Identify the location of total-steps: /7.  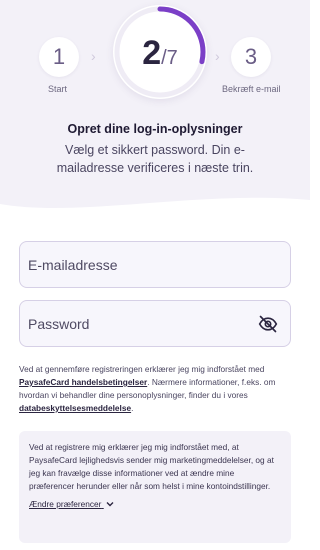
(169, 58).